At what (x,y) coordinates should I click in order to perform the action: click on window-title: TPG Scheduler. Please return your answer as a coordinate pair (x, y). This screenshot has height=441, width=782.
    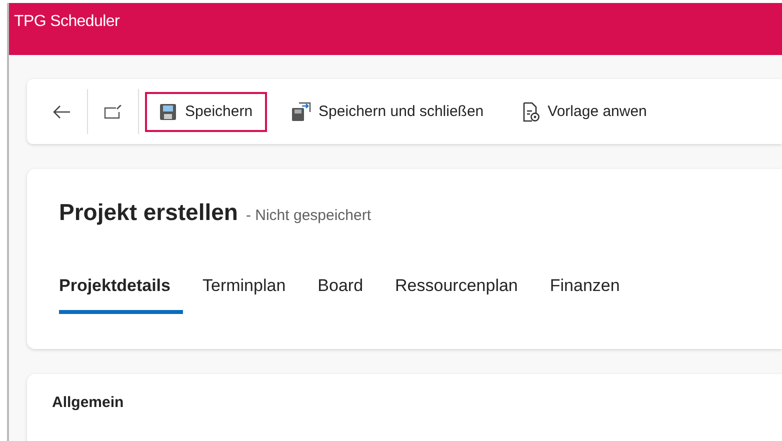
    Looking at the image, I should click on (67, 22).